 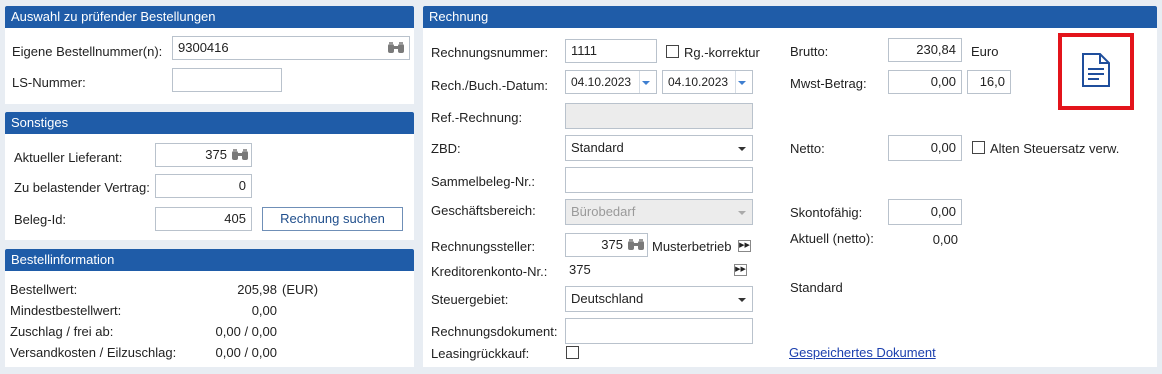 I want to click on document-icon, so click(x=1096, y=70).